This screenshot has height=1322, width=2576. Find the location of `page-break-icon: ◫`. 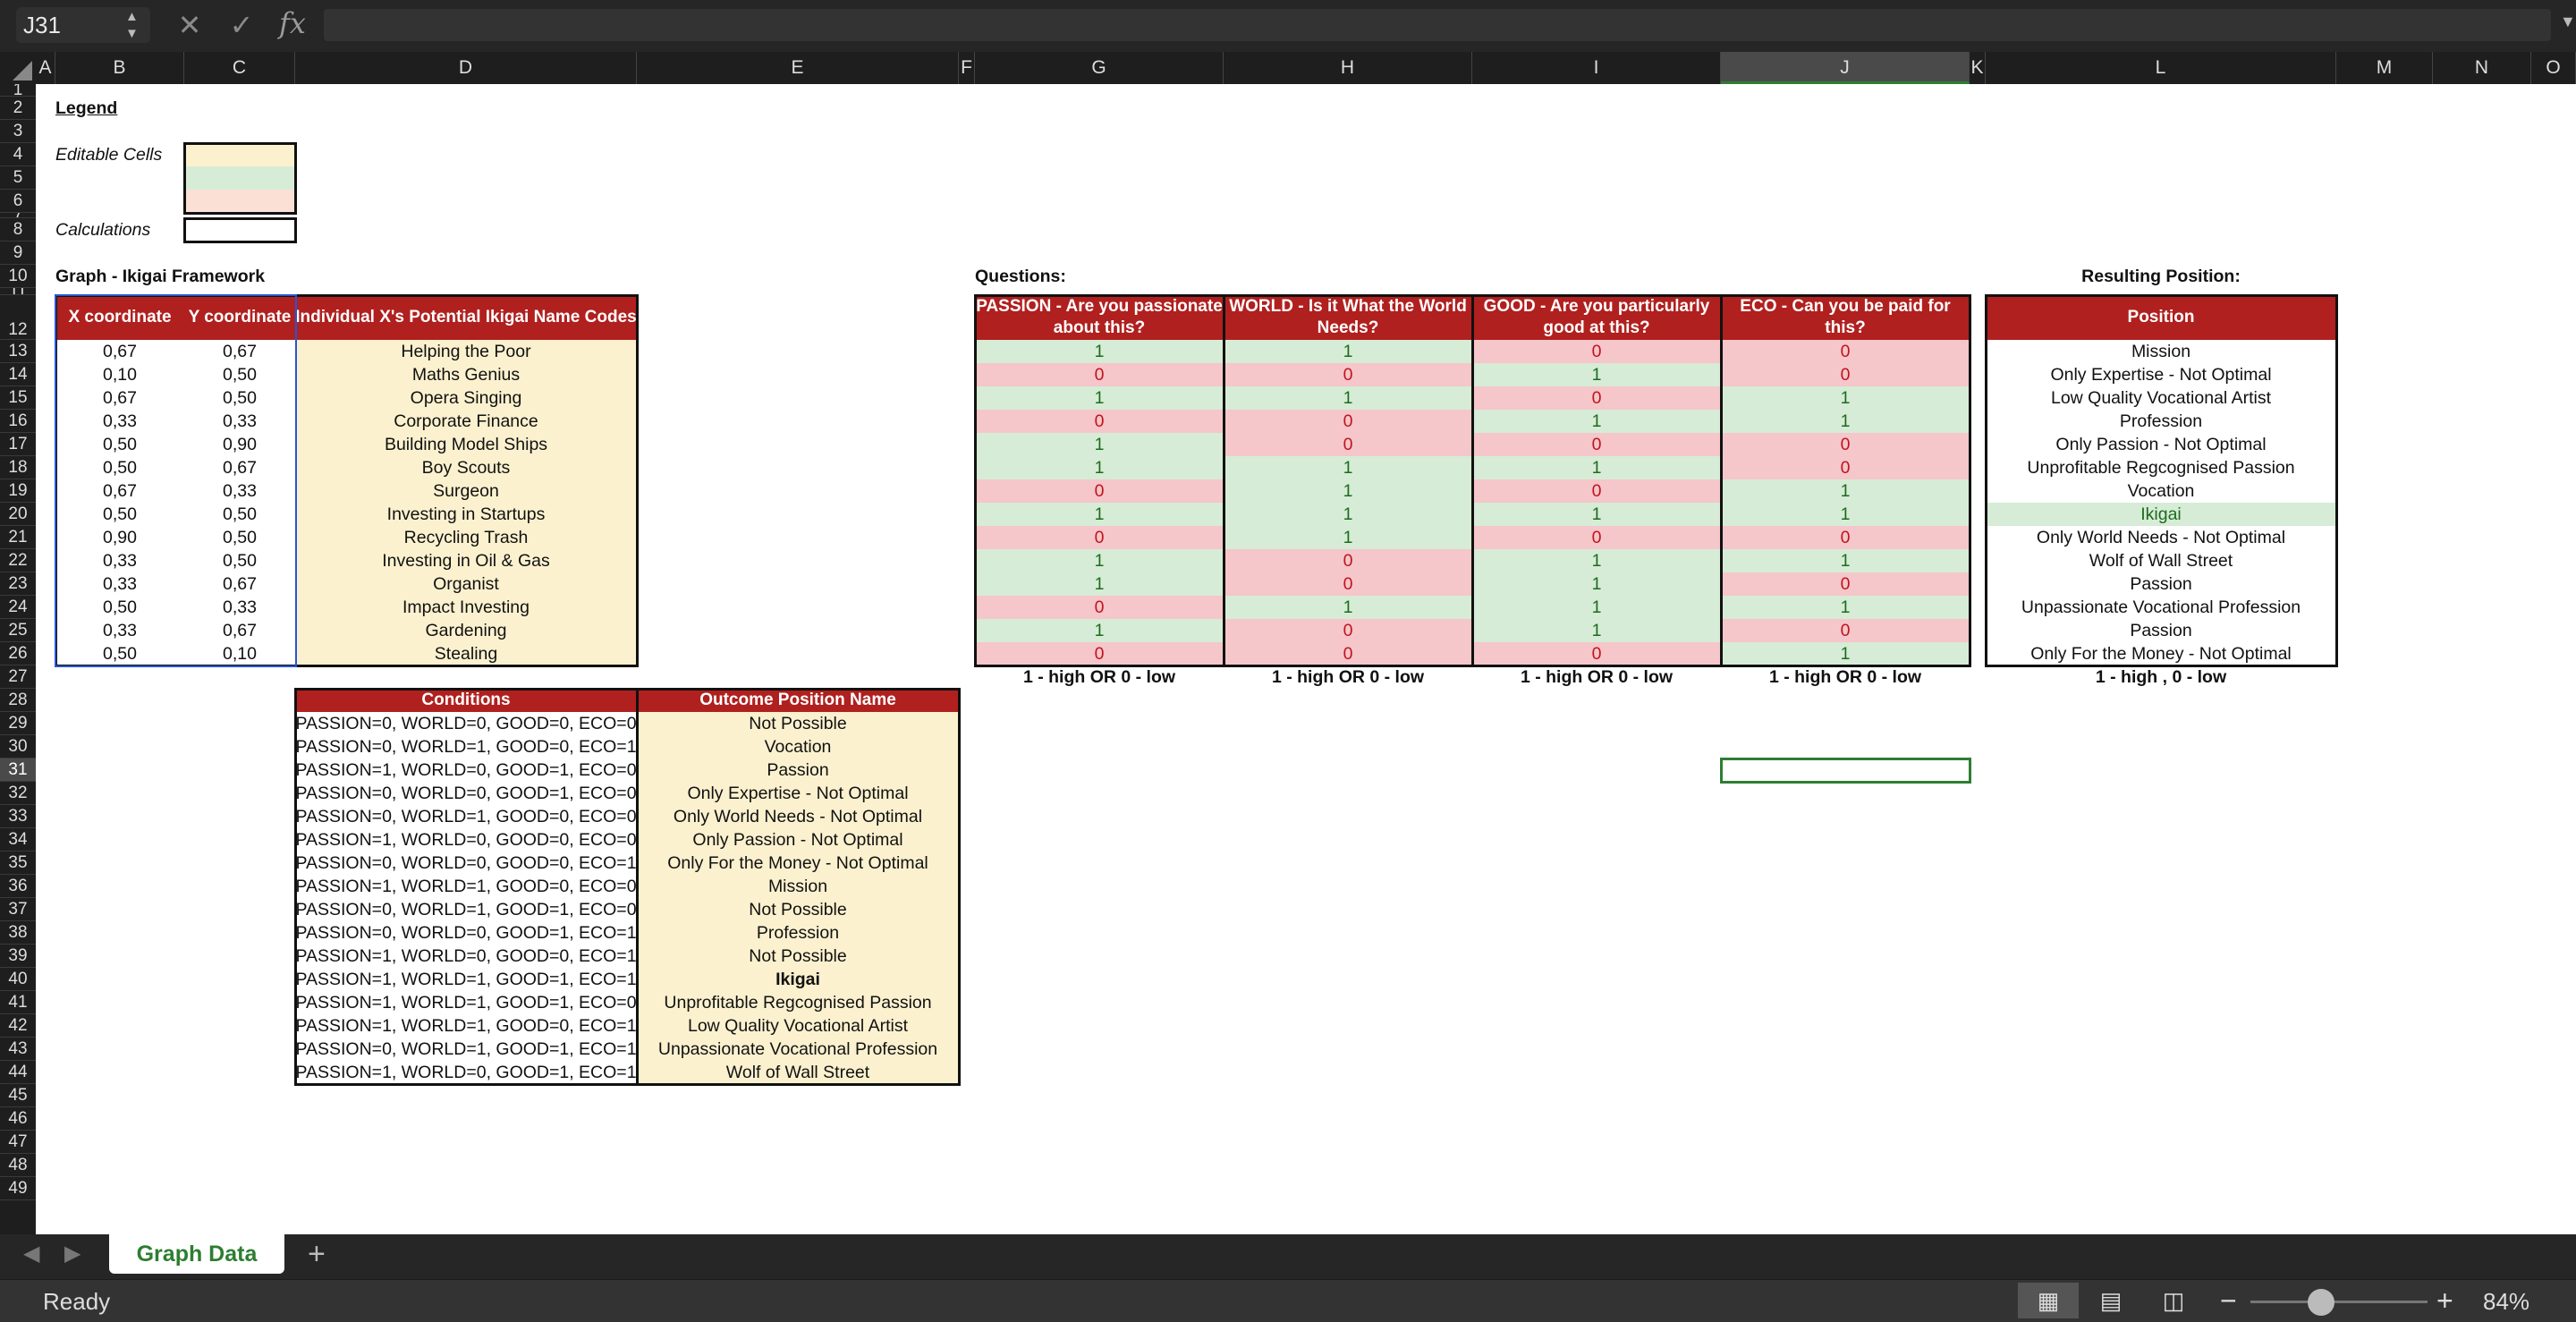

page-break-icon: ◫ is located at coordinates (2173, 1300).